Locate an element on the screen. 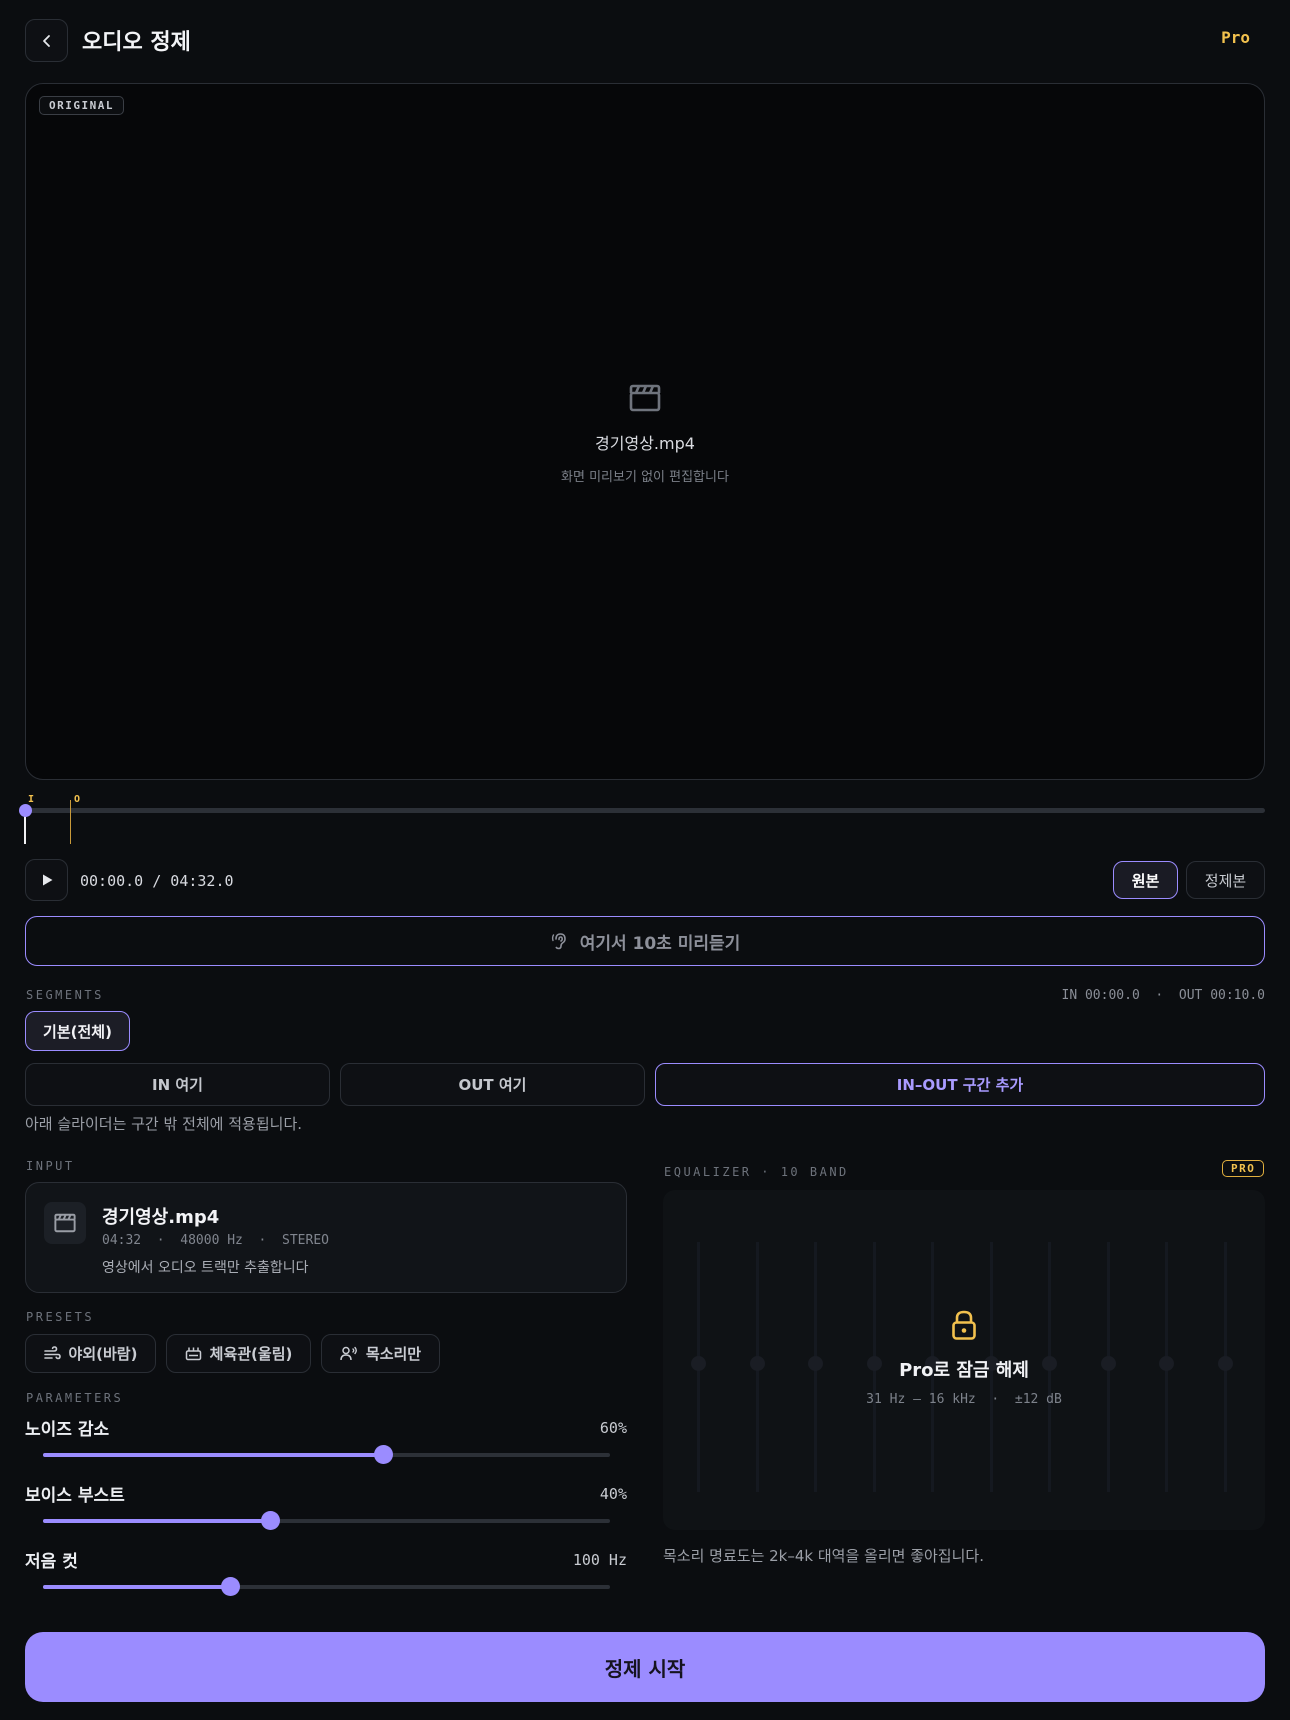  timecode: 00:00.0 / 04:32.0 is located at coordinates (157, 881).